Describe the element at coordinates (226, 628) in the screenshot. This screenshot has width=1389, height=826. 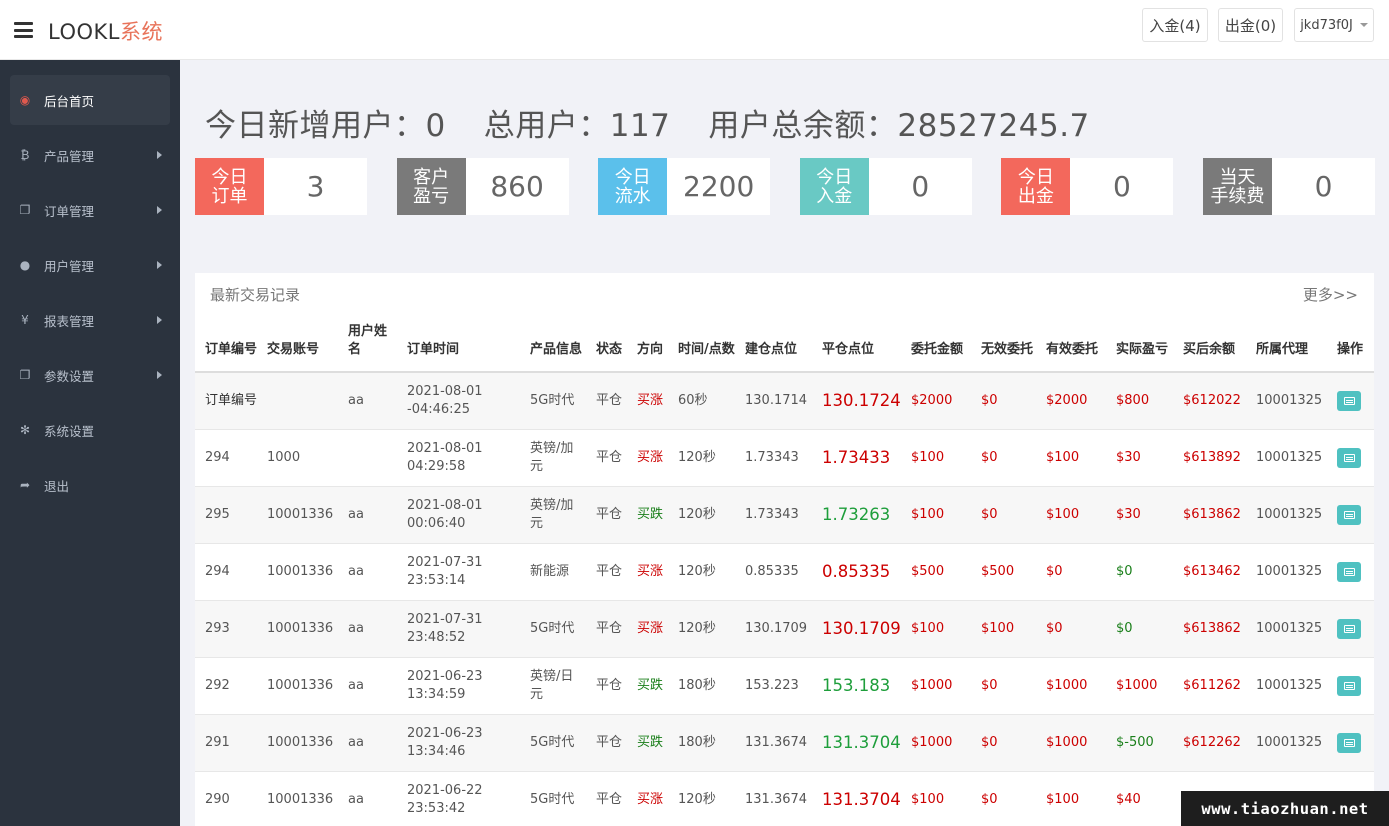
I see `order-id: 293` at that location.